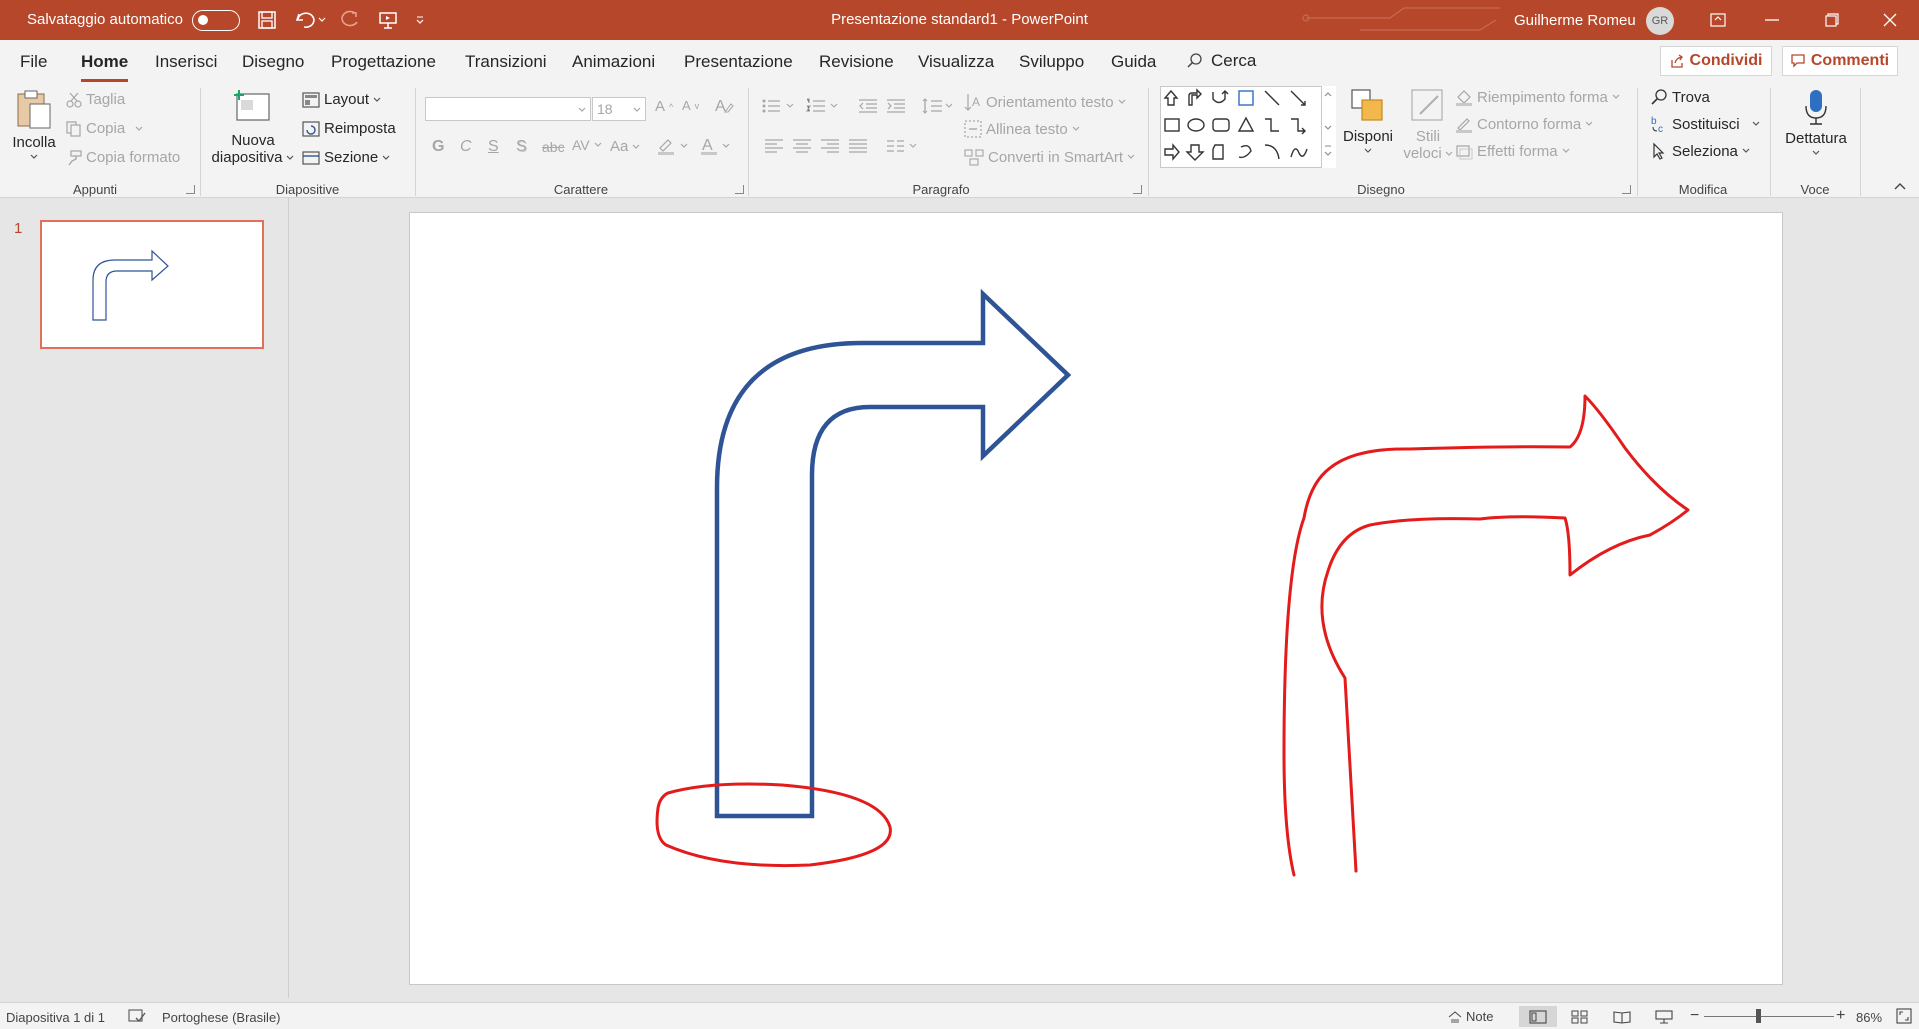 The height and width of the screenshot is (1029, 1919). What do you see at coordinates (1832, 20) in the screenshot?
I see `restore-icon` at bounding box center [1832, 20].